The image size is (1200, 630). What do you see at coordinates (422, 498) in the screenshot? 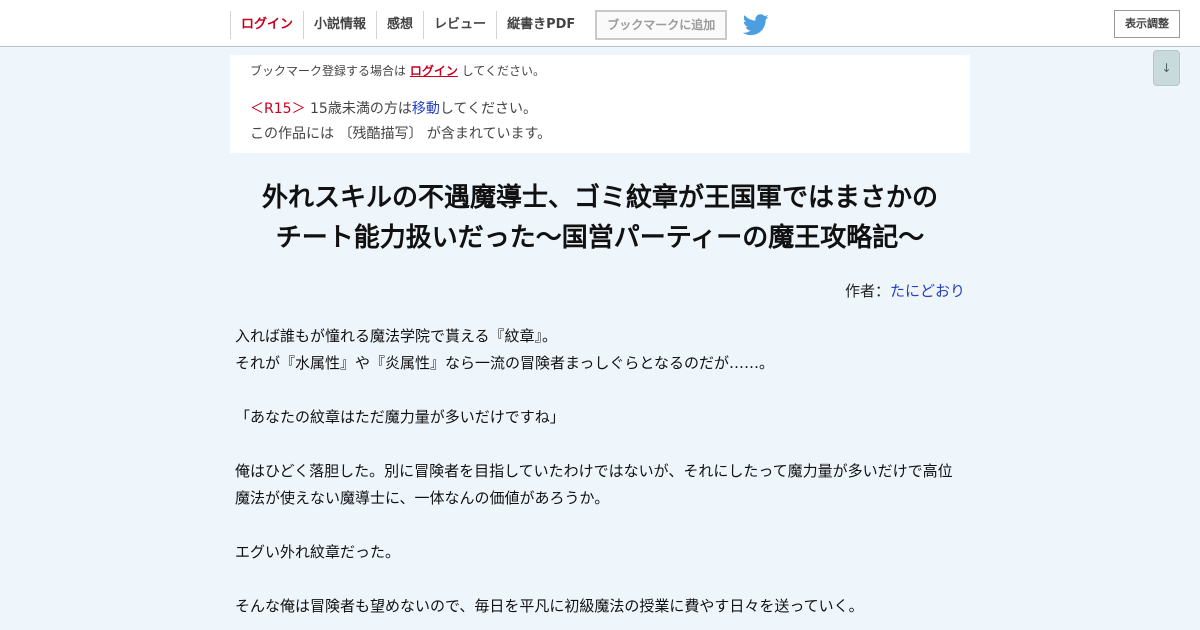
I see `summary-line: 魔法が使えない魔導士に、一体なんの価値があろうか。` at bounding box center [422, 498].